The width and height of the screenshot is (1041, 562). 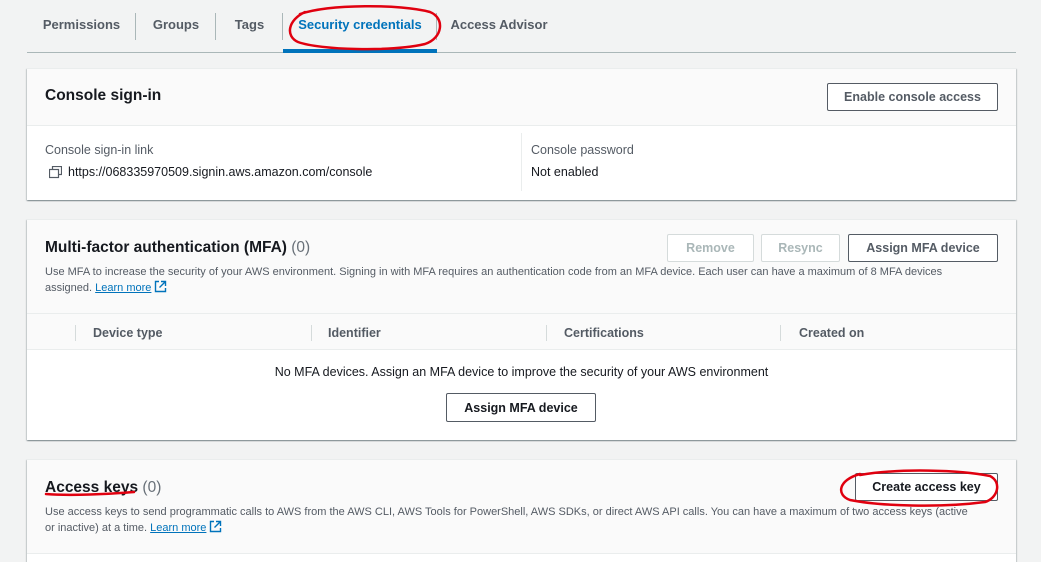 I want to click on mfa-learn-more-link: Learn more, so click(x=123, y=288).